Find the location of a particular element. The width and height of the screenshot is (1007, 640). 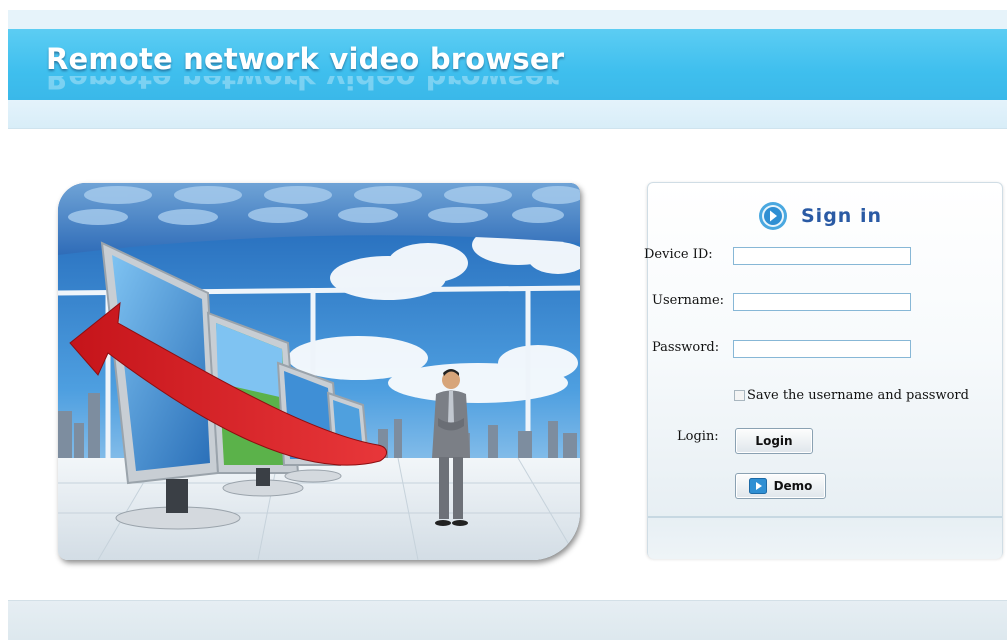

password-field is located at coordinates (822, 349).